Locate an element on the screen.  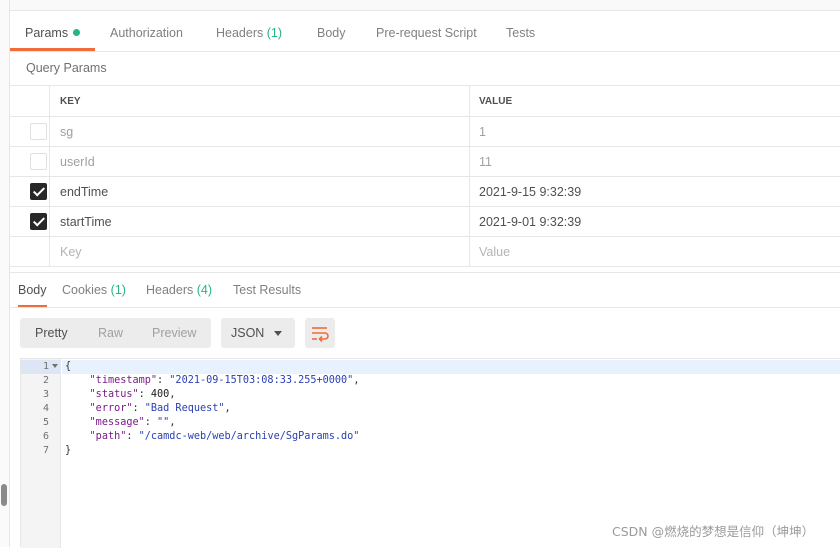
chevron-down-icon is located at coordinates (278, 333).